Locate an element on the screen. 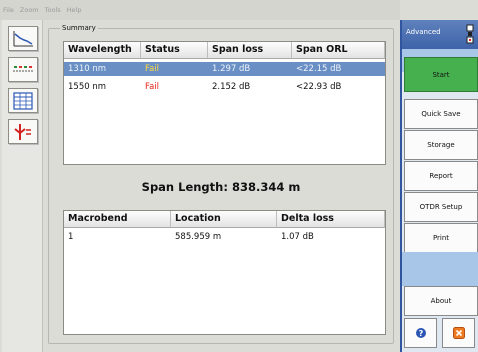 The image size is (478, 352). delta-loss-cell: 1.07 dB is located at coordinates (297, 237).